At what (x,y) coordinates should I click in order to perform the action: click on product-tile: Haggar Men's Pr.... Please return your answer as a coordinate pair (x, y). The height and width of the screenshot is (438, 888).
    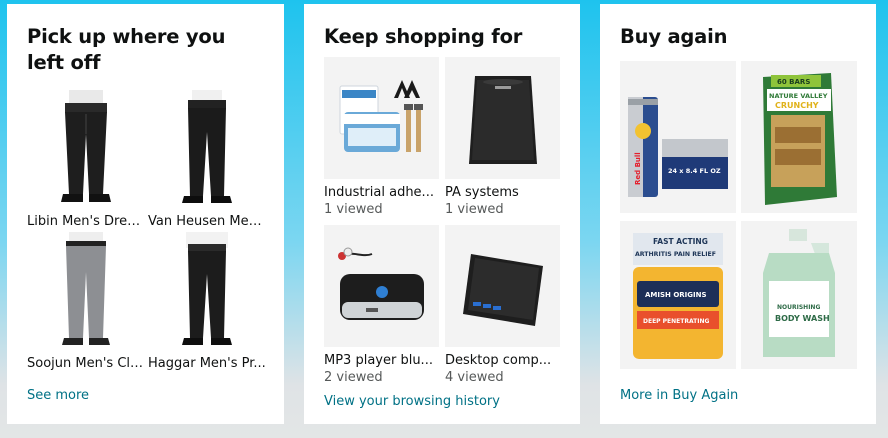
    Looking at the image, I should click on (207, 302).